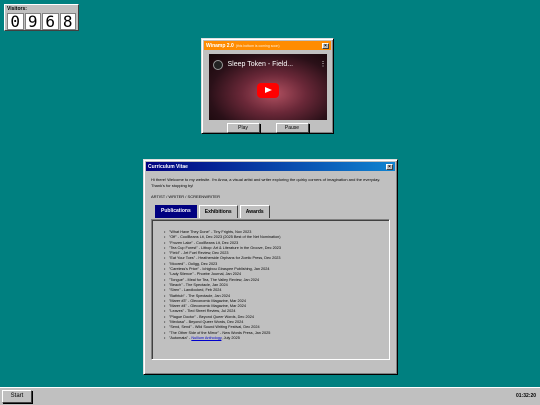 The height and width of the screenshot is (405, 540). I want to click on cv-intro-line: Thank's for stopping by!, so click(172, 185).